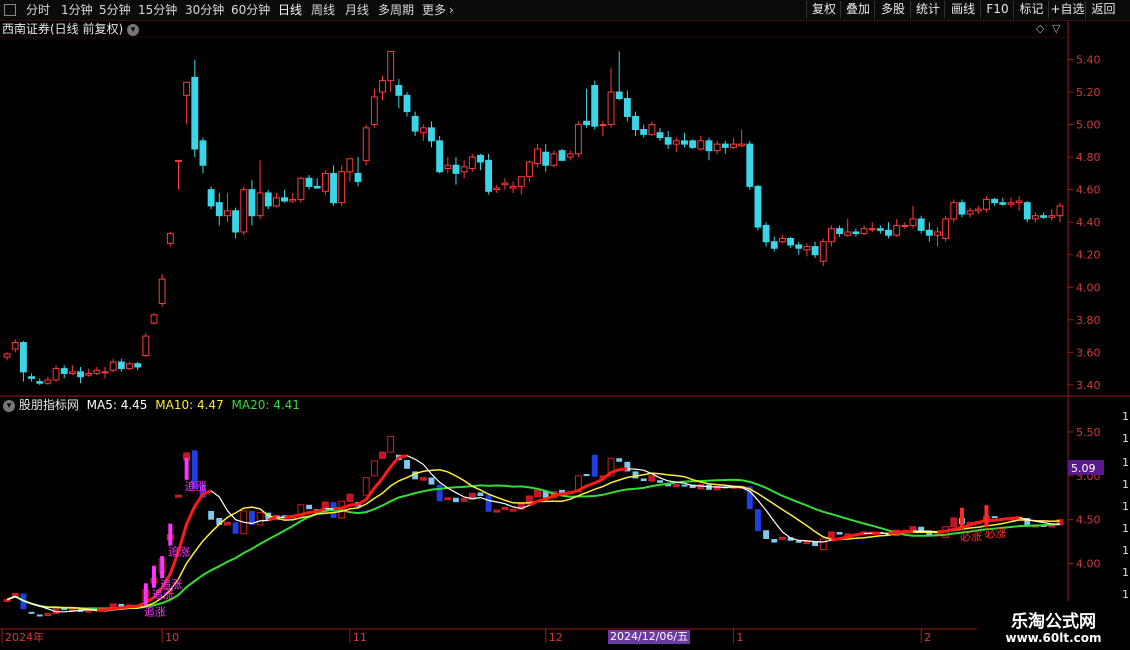 Image resolution: width=1130 pixels, height=650 pixels. Describe the element at coordinates (1125, 572) in the screenshot. I see `side-label-7: 1` at that location.